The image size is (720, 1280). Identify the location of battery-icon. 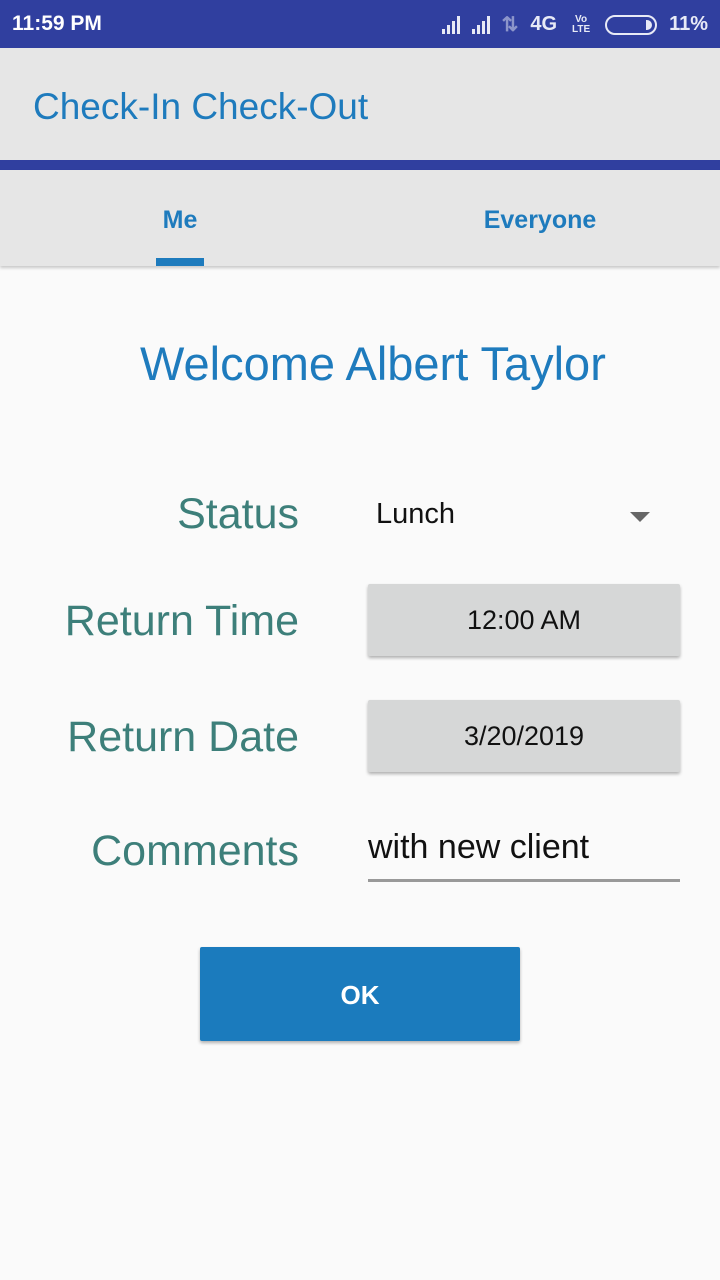
(631, 24).